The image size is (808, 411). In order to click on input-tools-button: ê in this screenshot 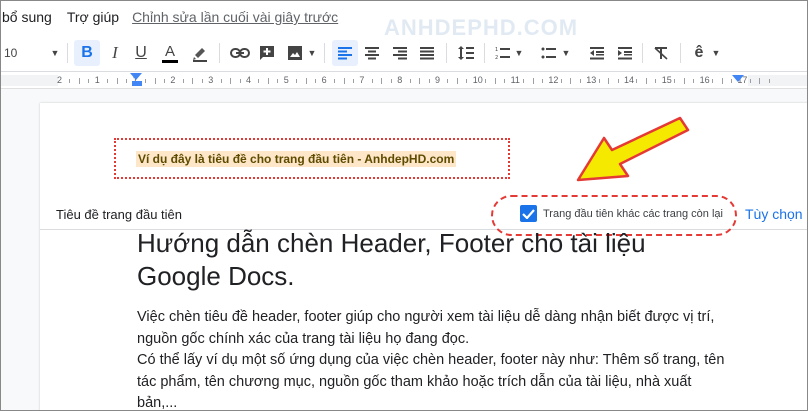, I will do `click(699, 53)`.